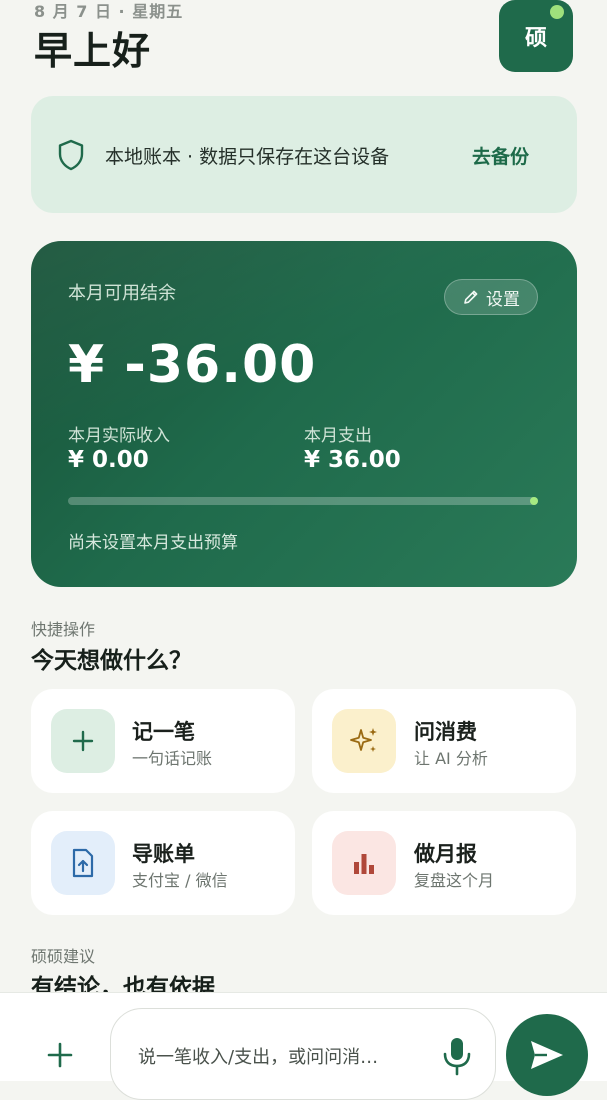 This screenshot has height=1100, width=607. What do you see at coordinates (163, 854) in the screenshot?
I see `quick-action-name: 导账单` at bounding box center [163, 854].